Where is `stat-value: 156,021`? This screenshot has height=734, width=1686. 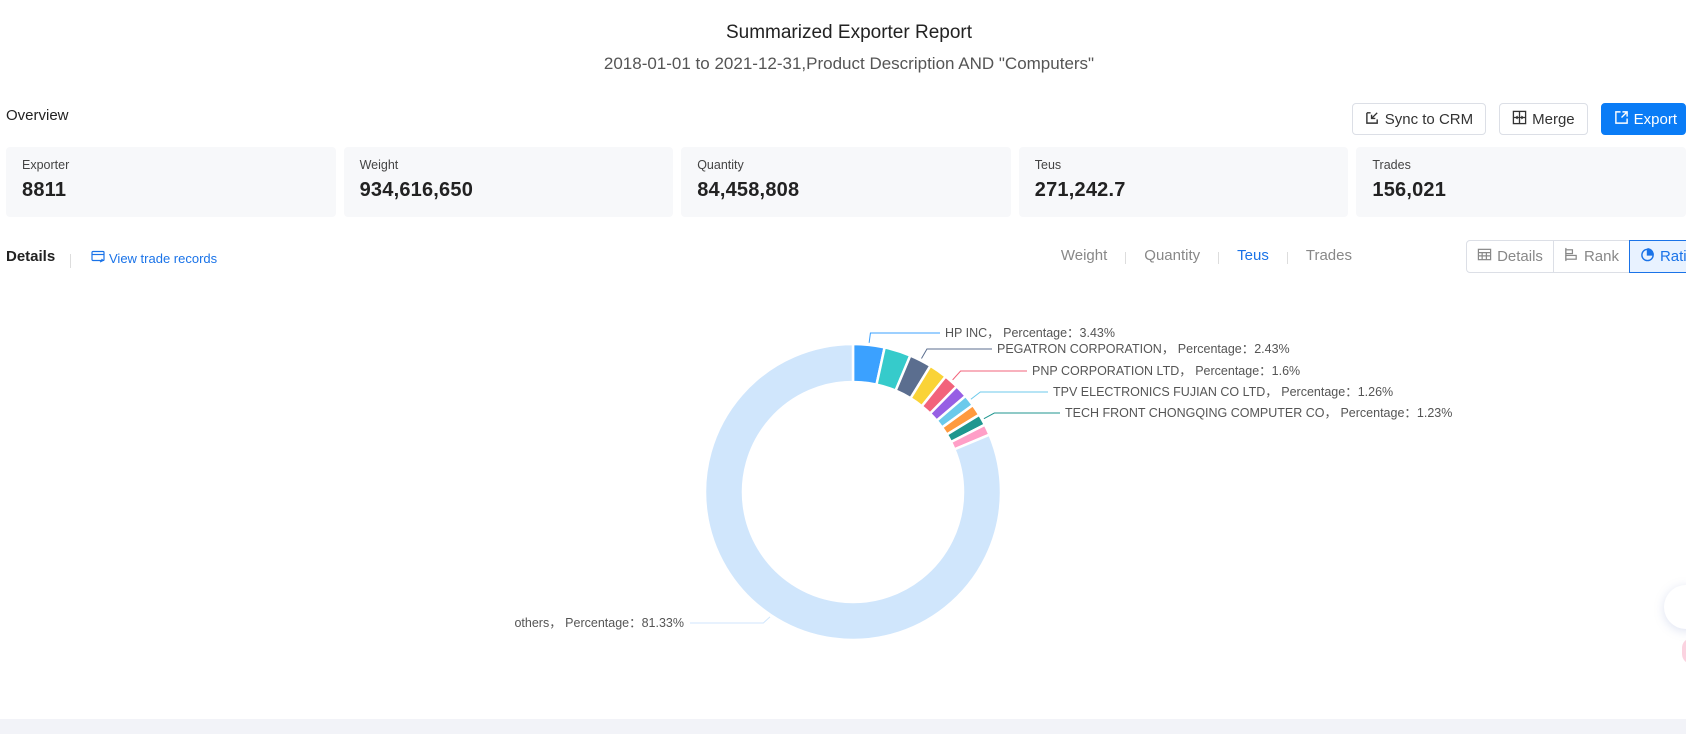 stat-value: 156,021 is located at coordinates (1409, 190).